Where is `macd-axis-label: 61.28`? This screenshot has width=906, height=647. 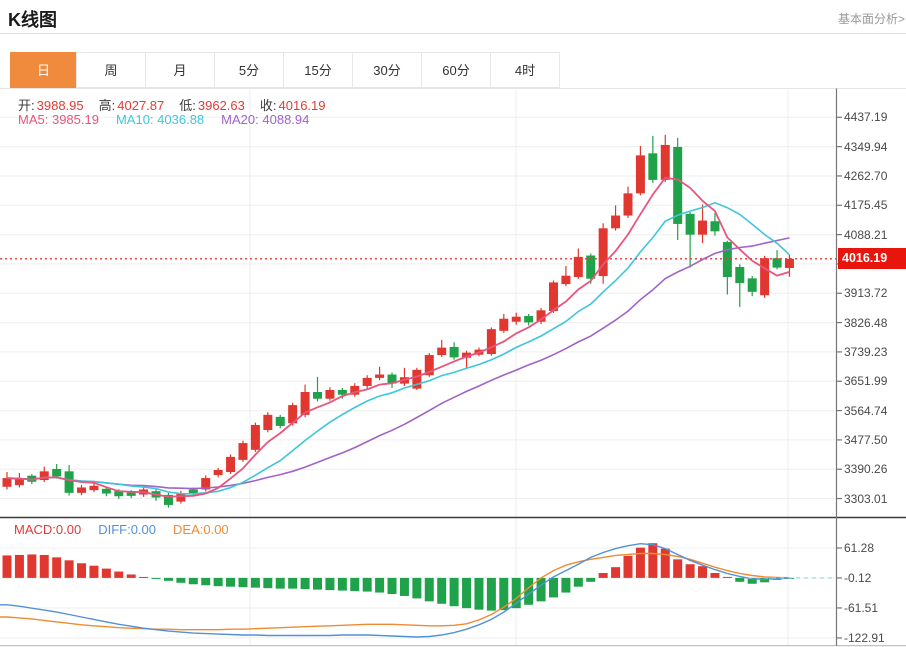
macd-axis-label: 61.28 is located at coordinates (859, 547).